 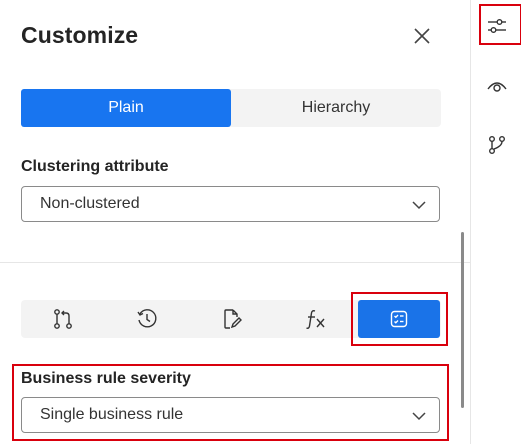 What do you see at coordinates (495, 222) in the screenshot?
I see `right-icon-rail` at bounding box center [495, 222].